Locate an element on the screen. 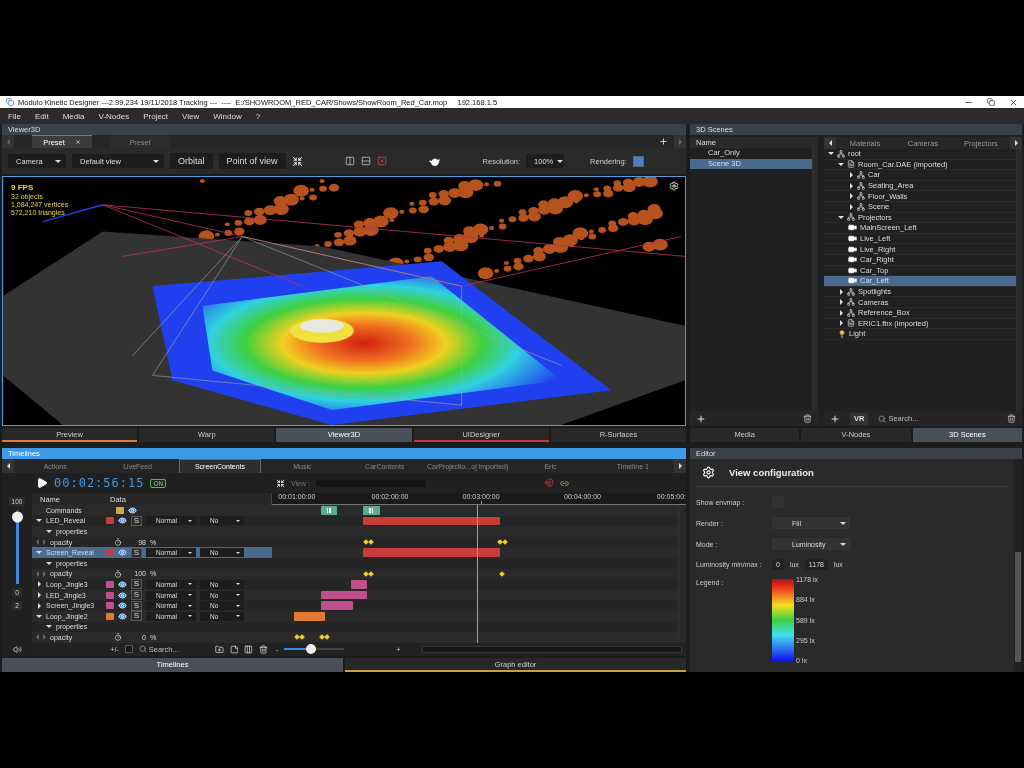  menu-item: Edit is located at coordinates (41, 116).